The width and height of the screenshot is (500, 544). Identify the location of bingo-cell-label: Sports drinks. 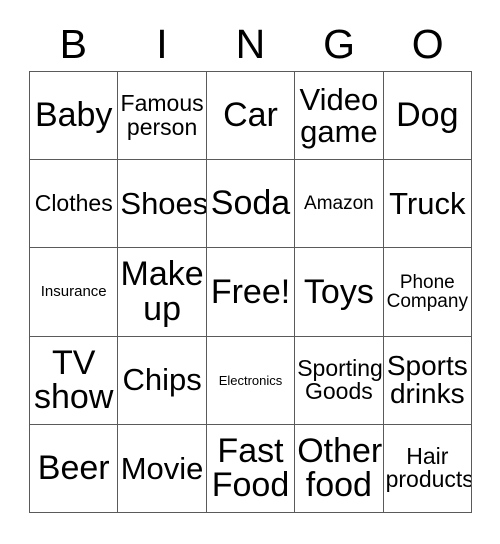
(427, 379).